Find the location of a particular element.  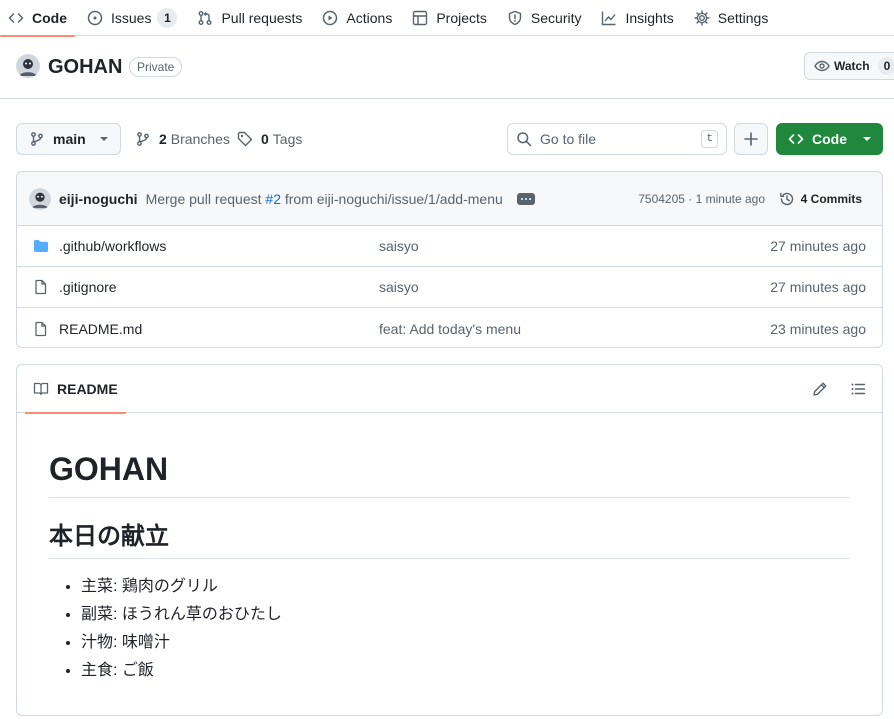

add-file-button is located at coordinates (751, 139).